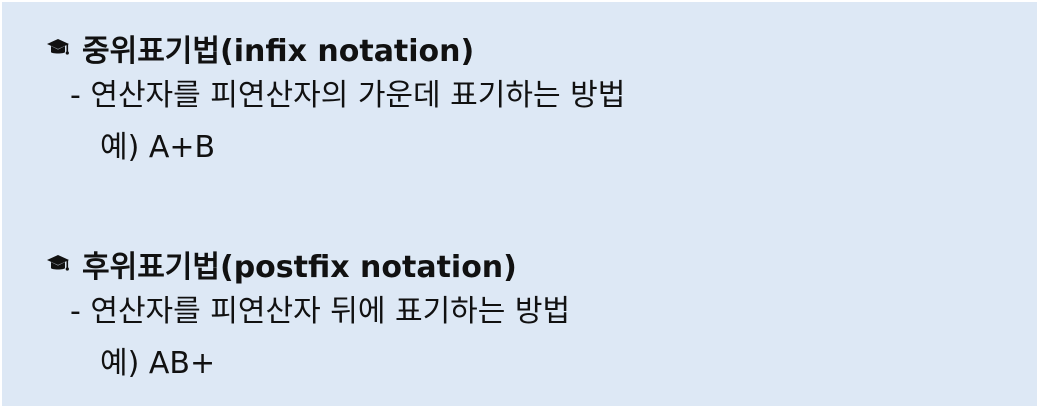 The height and width of the screenshot is (408, 1039). I want to click on section-example: 예) A+B, so click(158, 147).